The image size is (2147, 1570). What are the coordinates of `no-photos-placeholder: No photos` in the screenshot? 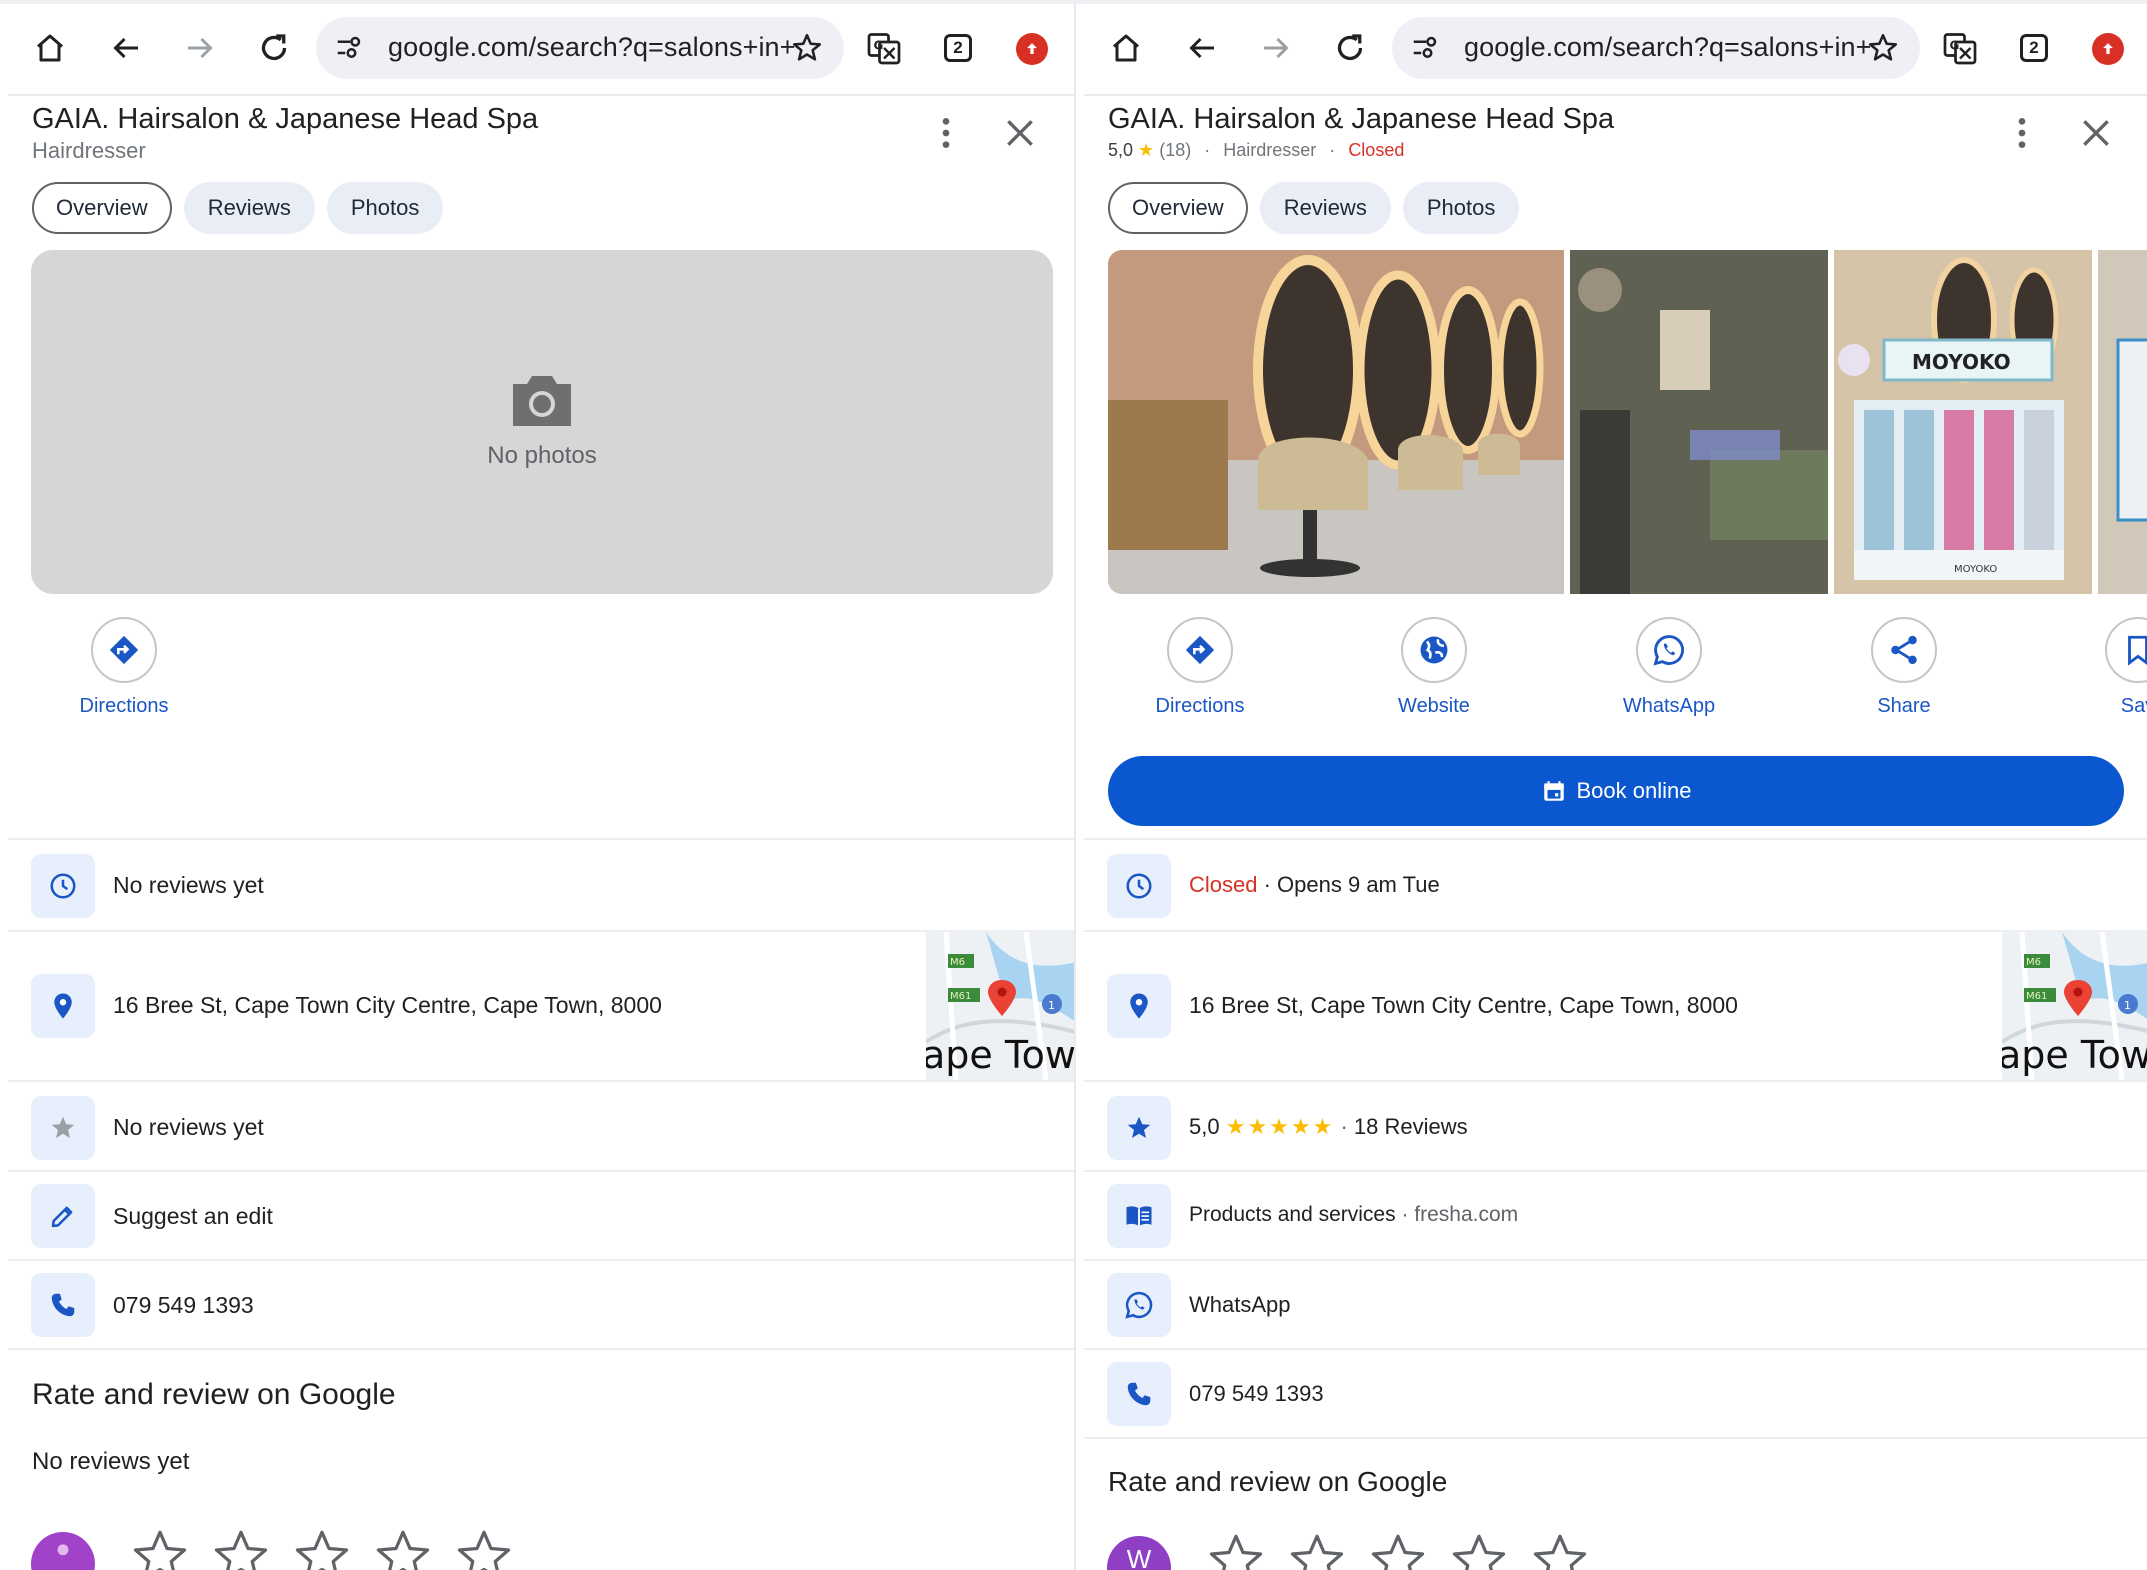 It's located at (542, 422).